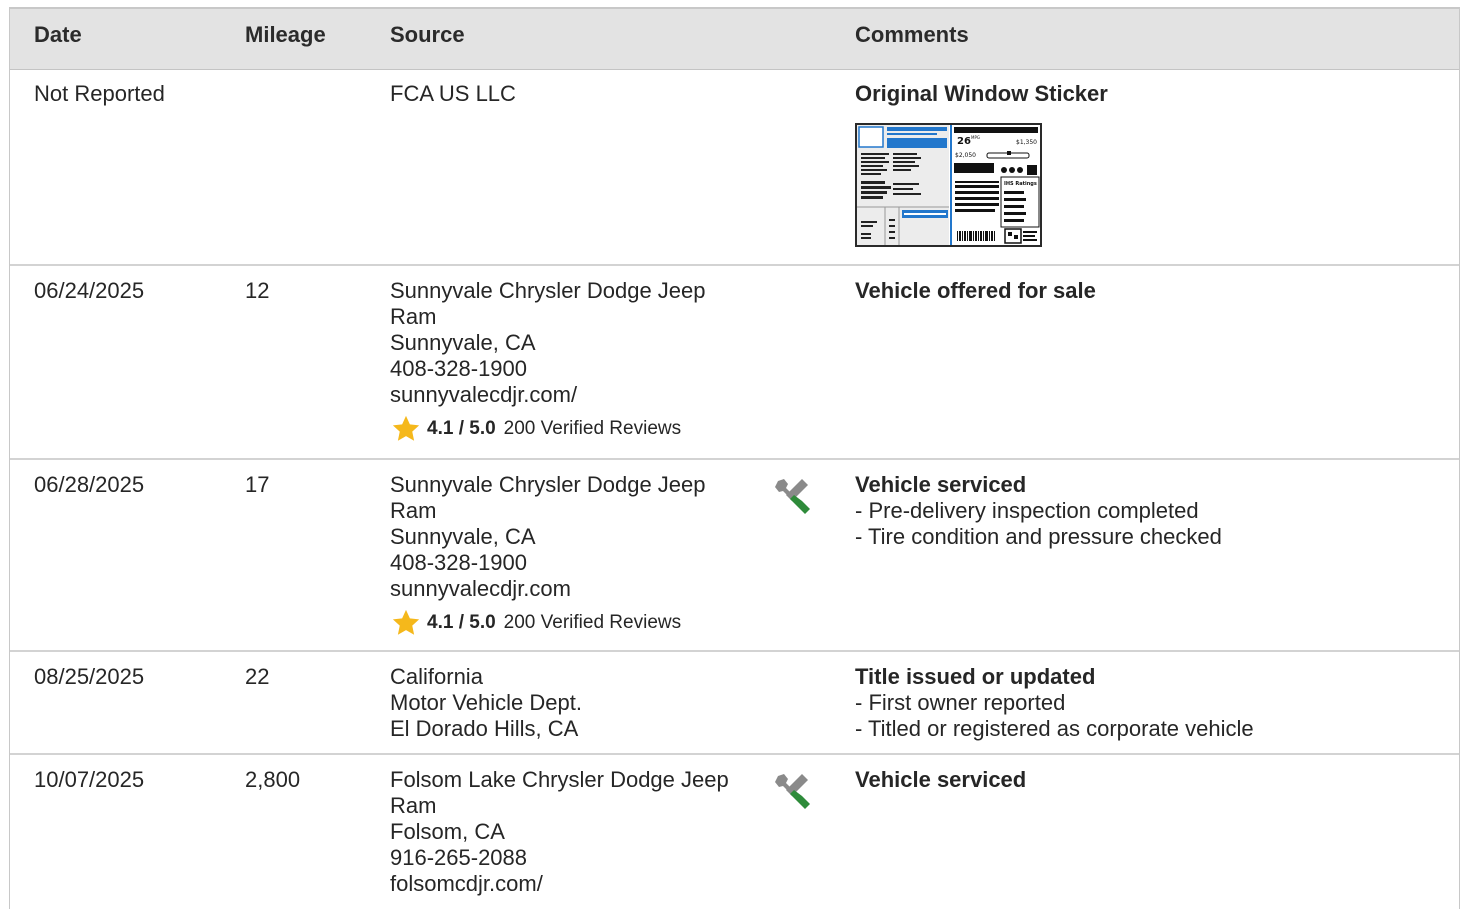  Describe the element at coordinates (575, 589) in the screenshot. I see `dealer-website-link: sunnyvalecdjr.com` at that location.